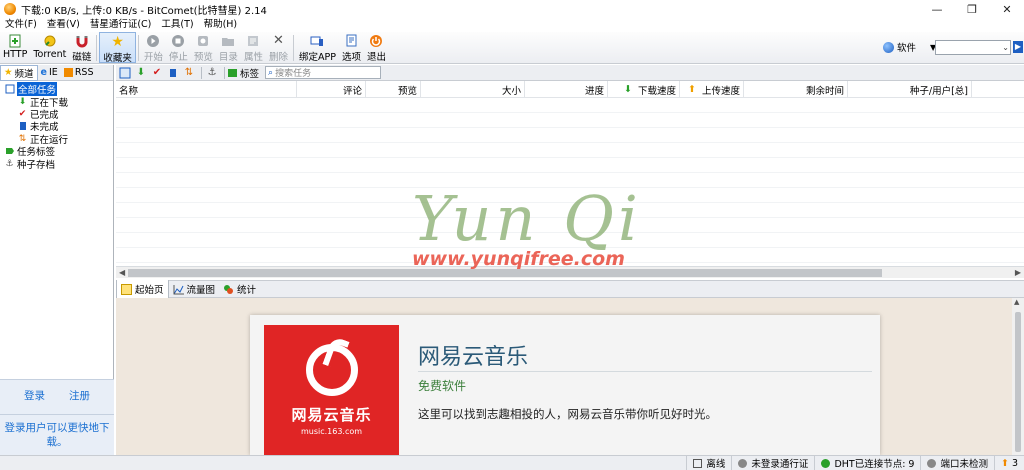  I want to click on download-filter-icon: ⬇, so click(141, 73).